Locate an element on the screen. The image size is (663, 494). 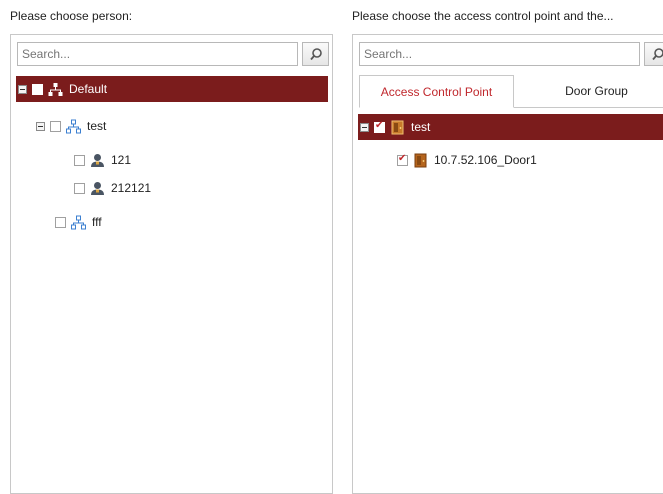
tab-door-group: Door Group is located at coordinates (591, 91).